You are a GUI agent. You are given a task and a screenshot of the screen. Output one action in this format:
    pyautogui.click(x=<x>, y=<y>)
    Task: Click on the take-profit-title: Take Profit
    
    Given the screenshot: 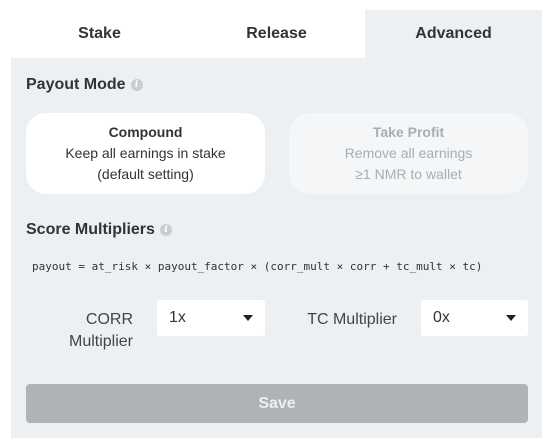 What is the action you would take?
    pyautogui.click(x=408, y=132)
    